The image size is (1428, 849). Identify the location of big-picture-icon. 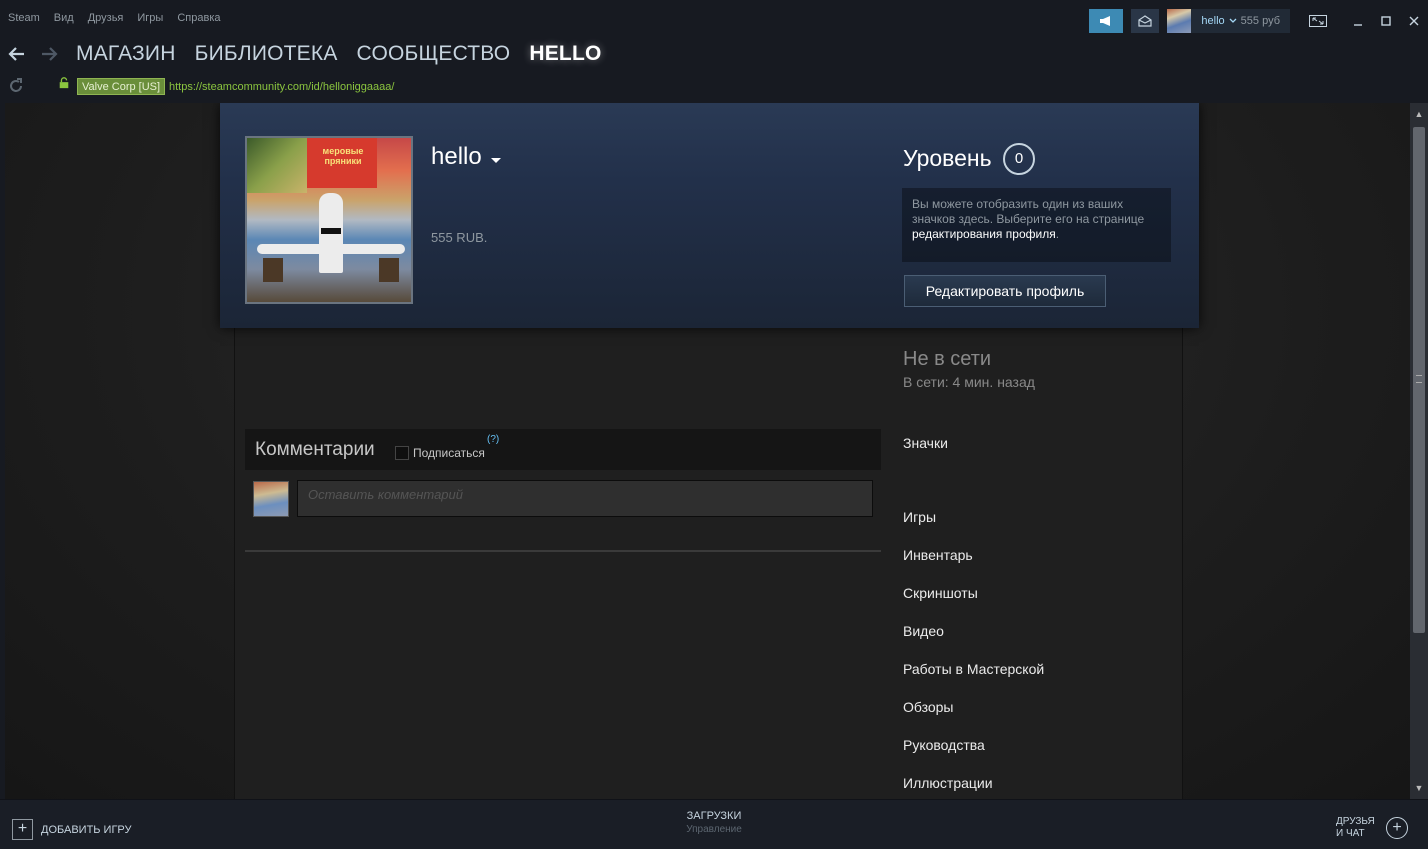
(1318, 21).